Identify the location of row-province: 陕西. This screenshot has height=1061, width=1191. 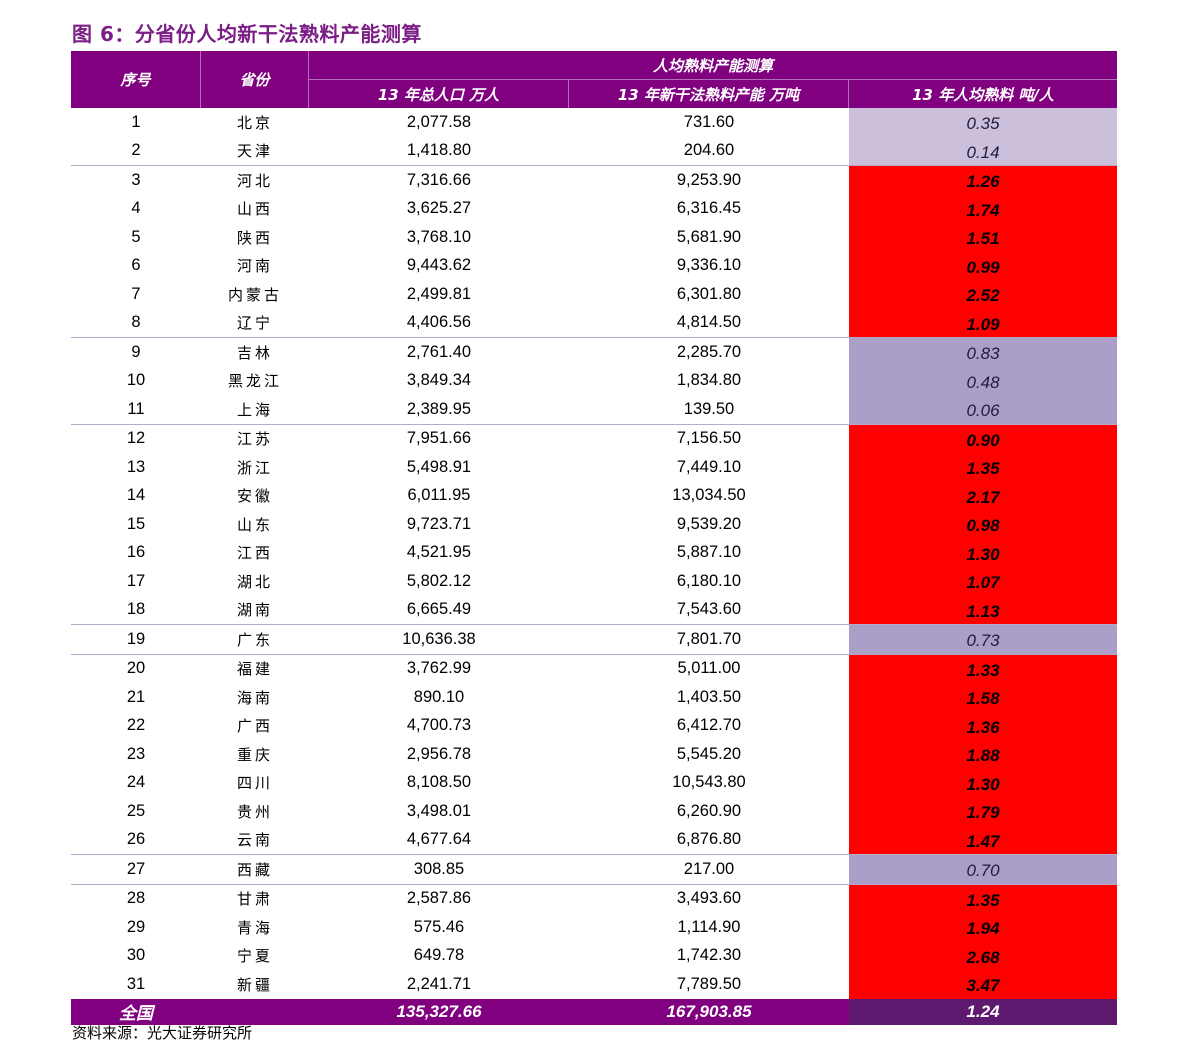
(254, 237).